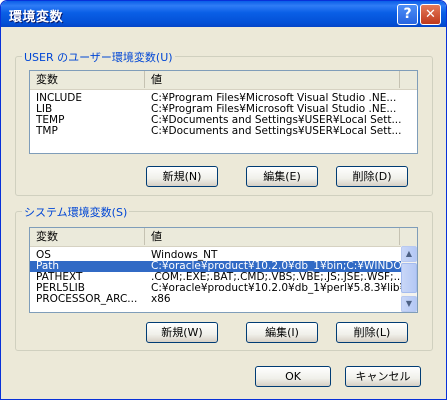  What do you see at coordinates (59, 98) in the screenshot?
I see `variable-name: INCLUDE` at bounding box center [59, 98].